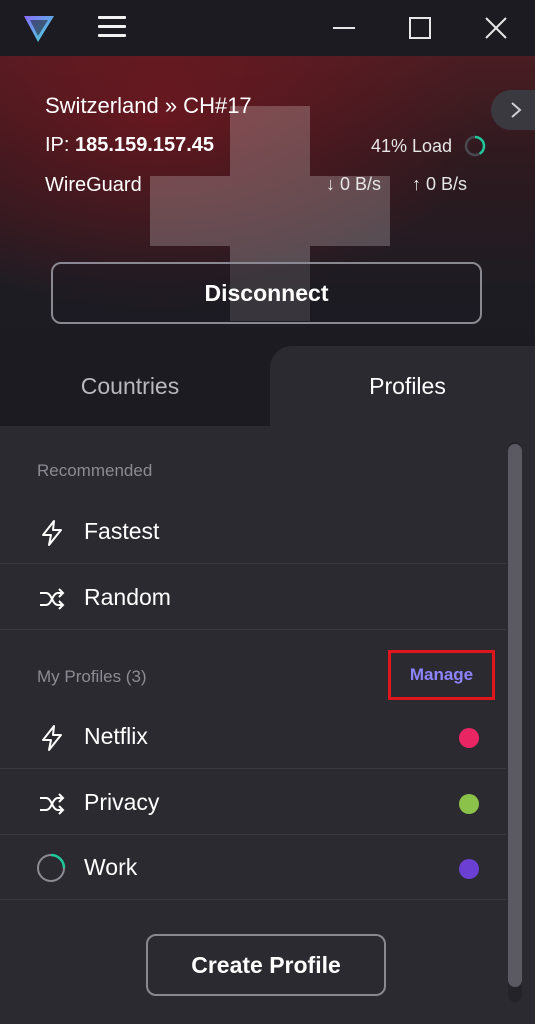 This screenshot has height=1024, width=538. I want to click on chevron-right-icon, so click(516, 110).